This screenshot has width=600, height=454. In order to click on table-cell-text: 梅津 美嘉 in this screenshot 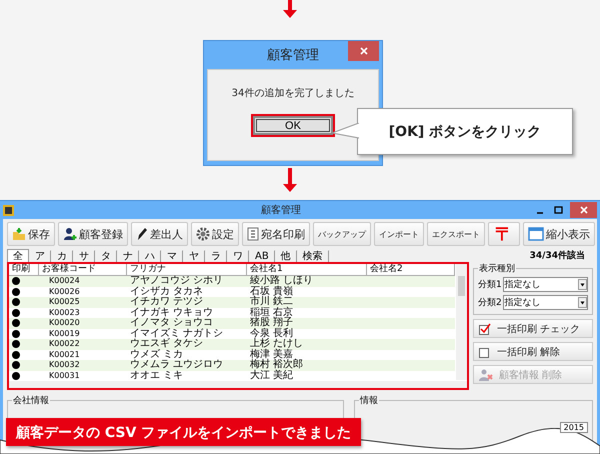, I will do `click(271, 355)`.